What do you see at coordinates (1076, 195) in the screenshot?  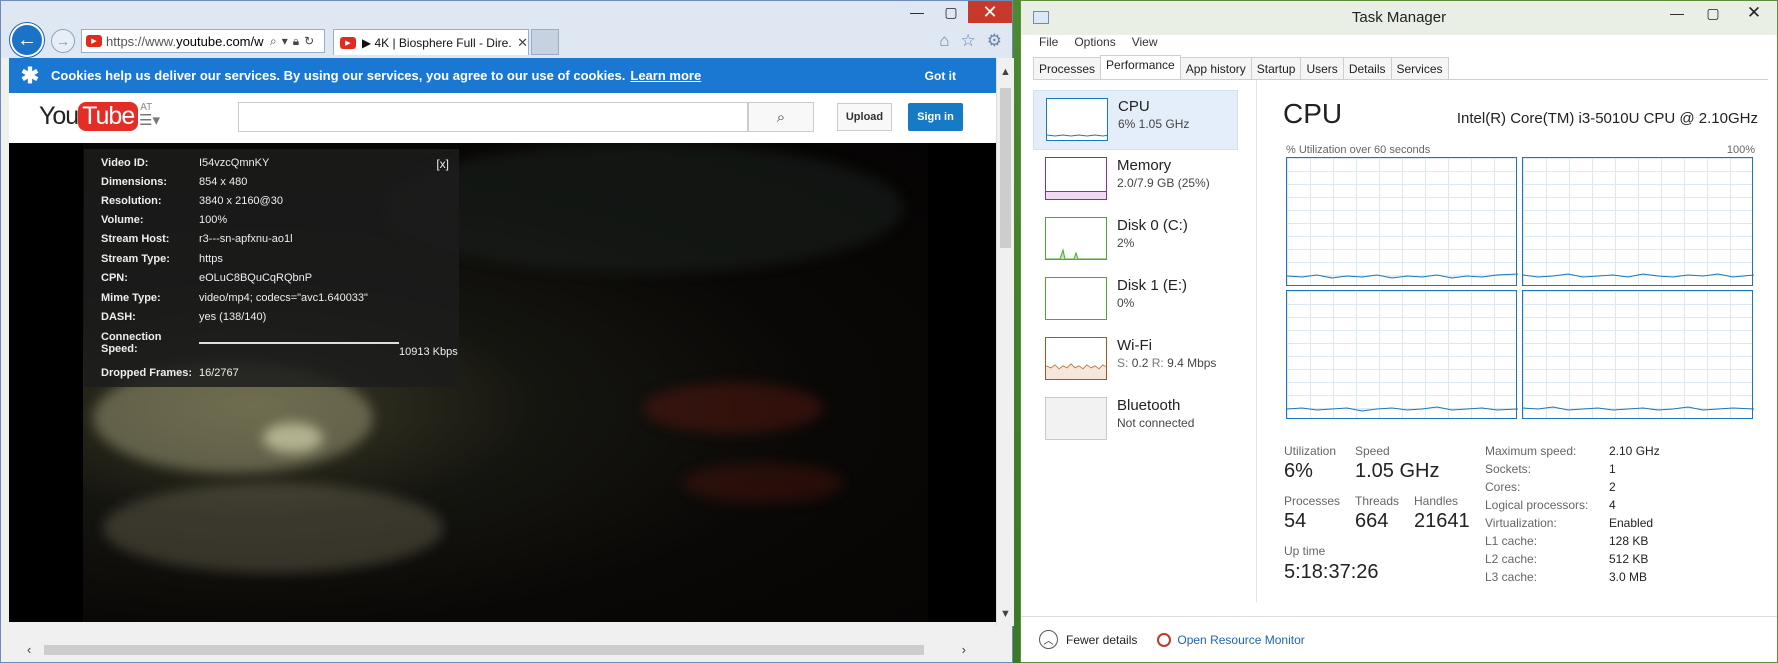 I see `memory-fill` at bounding box center [1076, 195].